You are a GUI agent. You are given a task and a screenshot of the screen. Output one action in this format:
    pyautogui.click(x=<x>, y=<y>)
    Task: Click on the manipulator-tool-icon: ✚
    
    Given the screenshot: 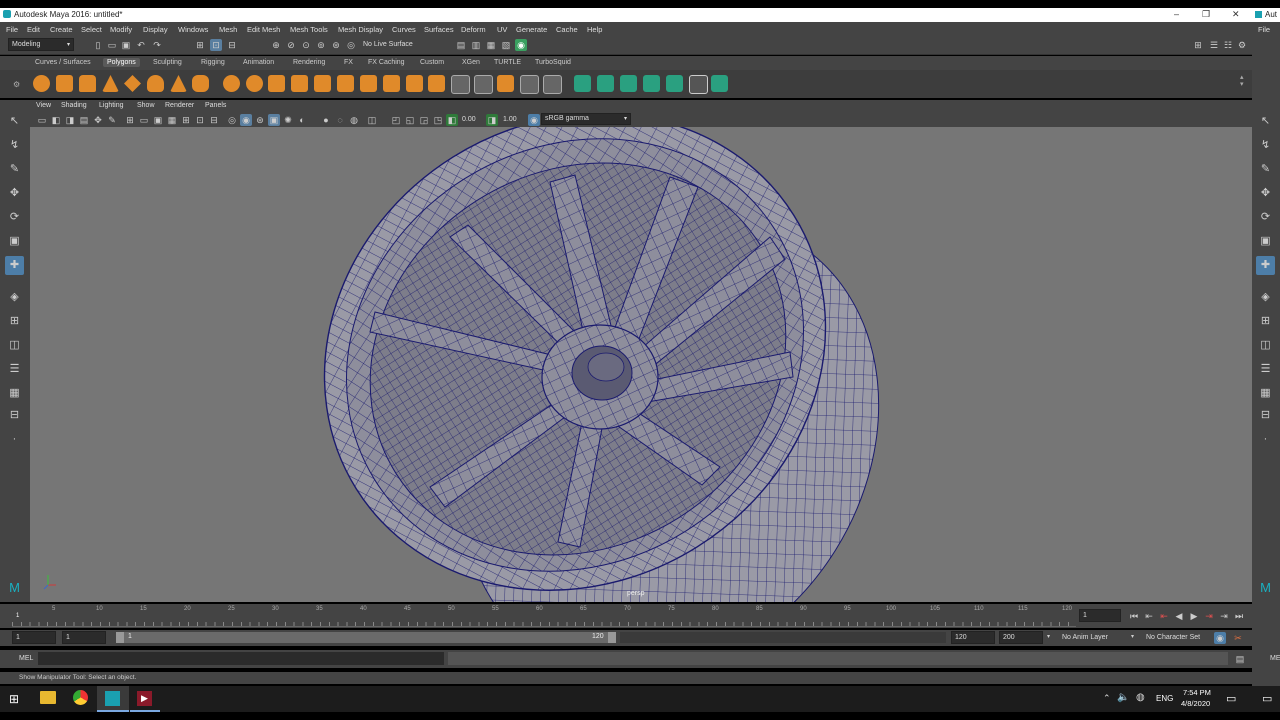 What is the action you would take?
    pyautogui.click(x=1265, y=265)
    